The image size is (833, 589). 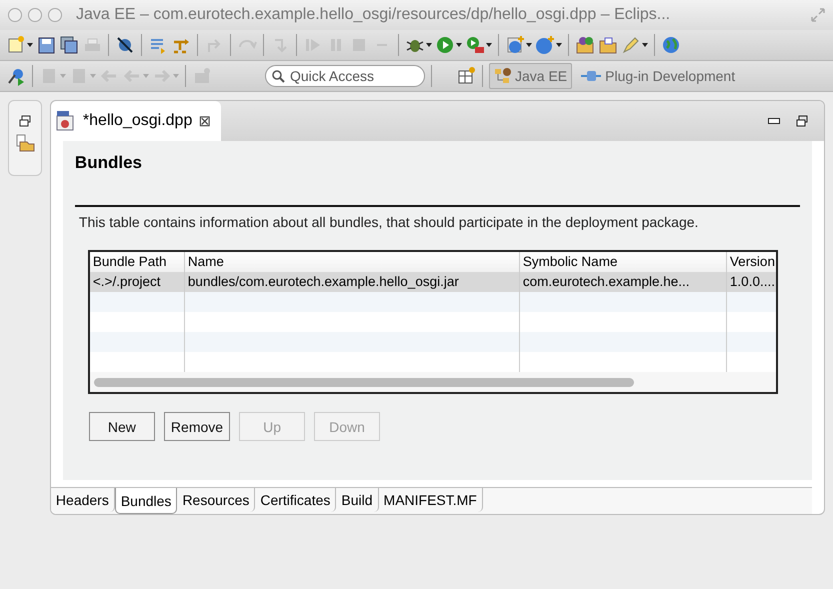 I want to click on page-tab: Certificates, so click(x=295, y=500).